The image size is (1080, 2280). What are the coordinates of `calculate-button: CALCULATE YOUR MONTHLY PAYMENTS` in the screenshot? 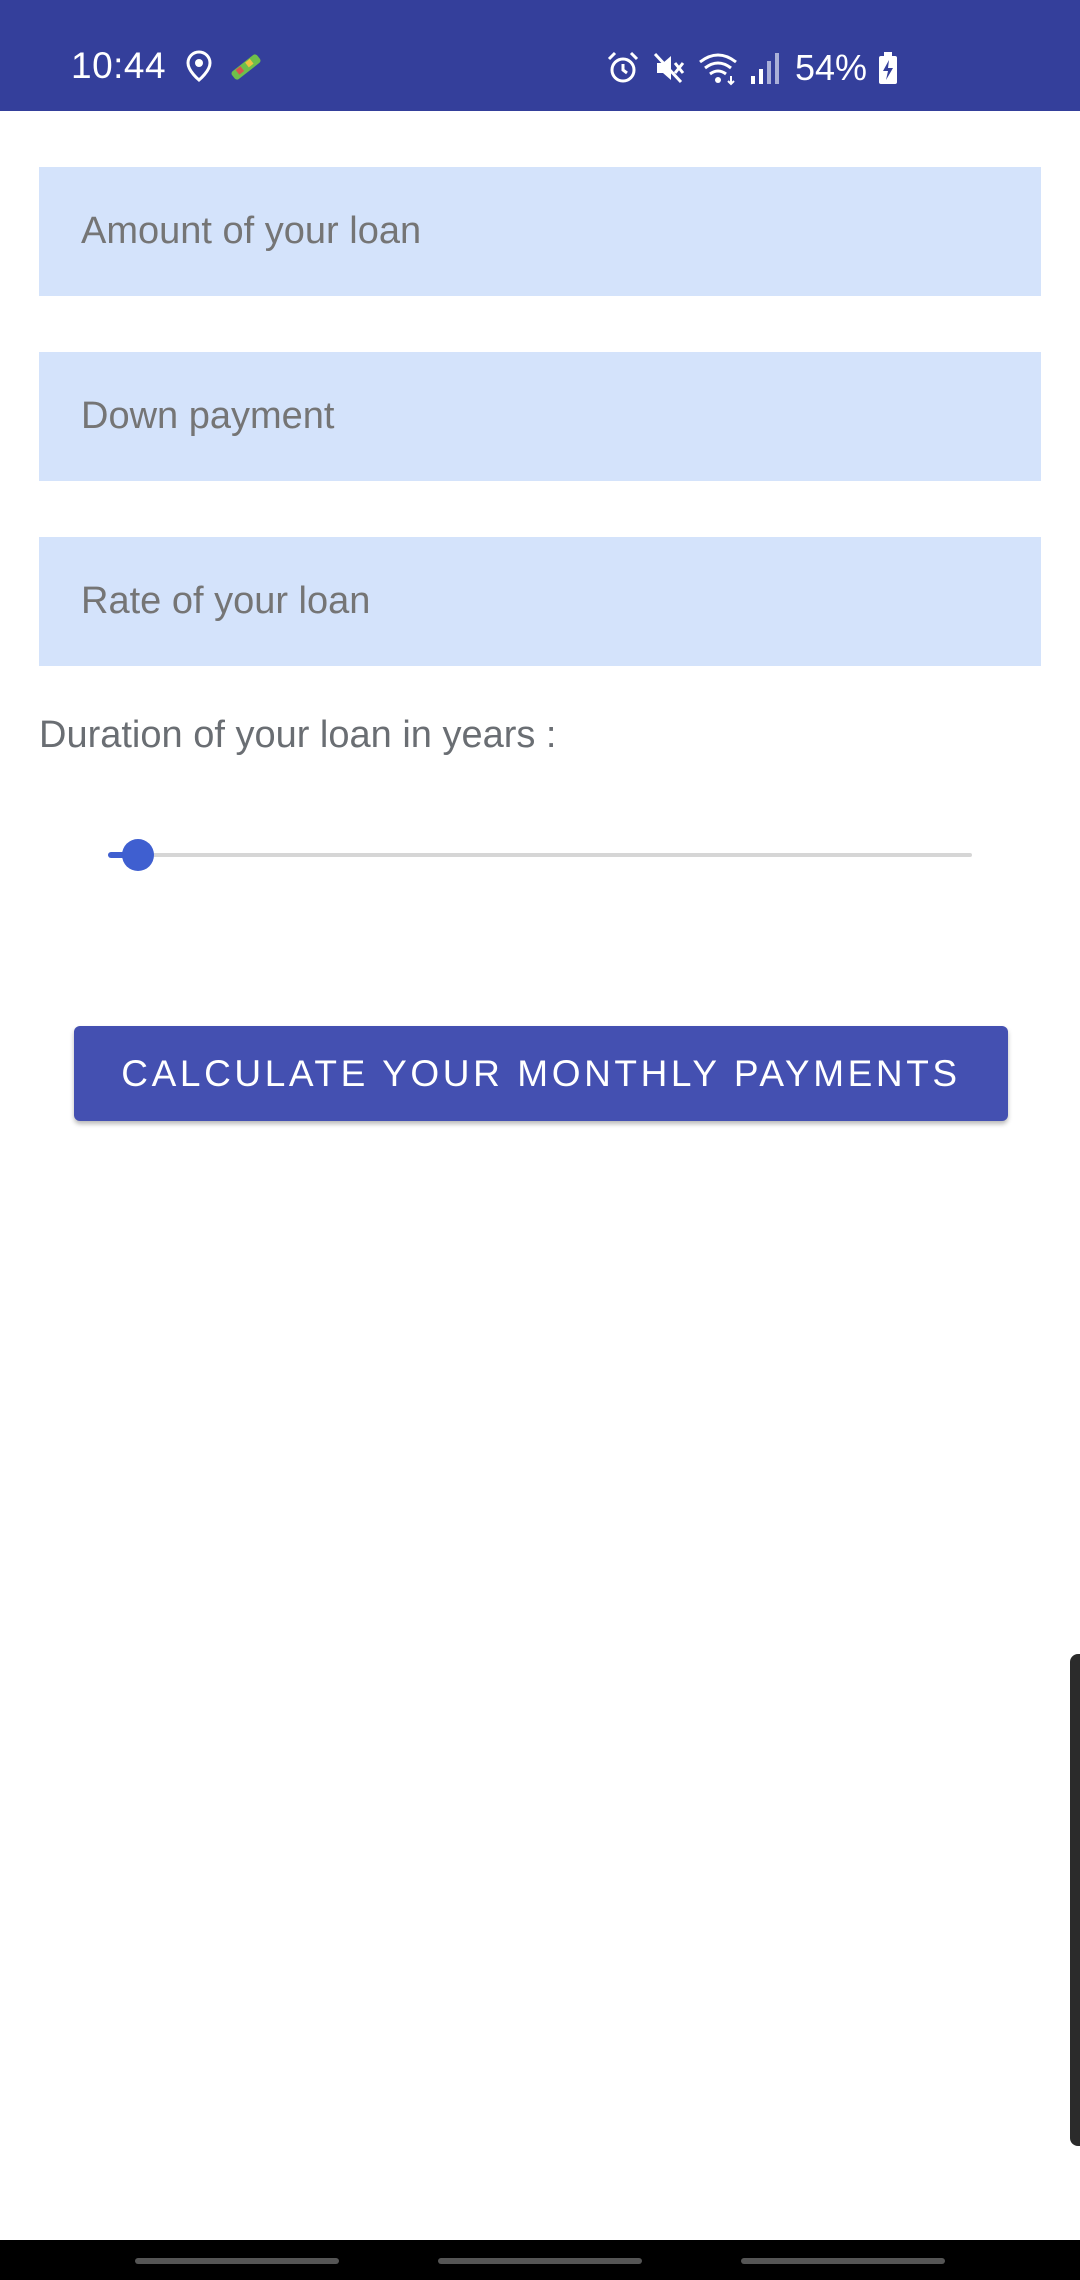 It's located at (541, 1073).